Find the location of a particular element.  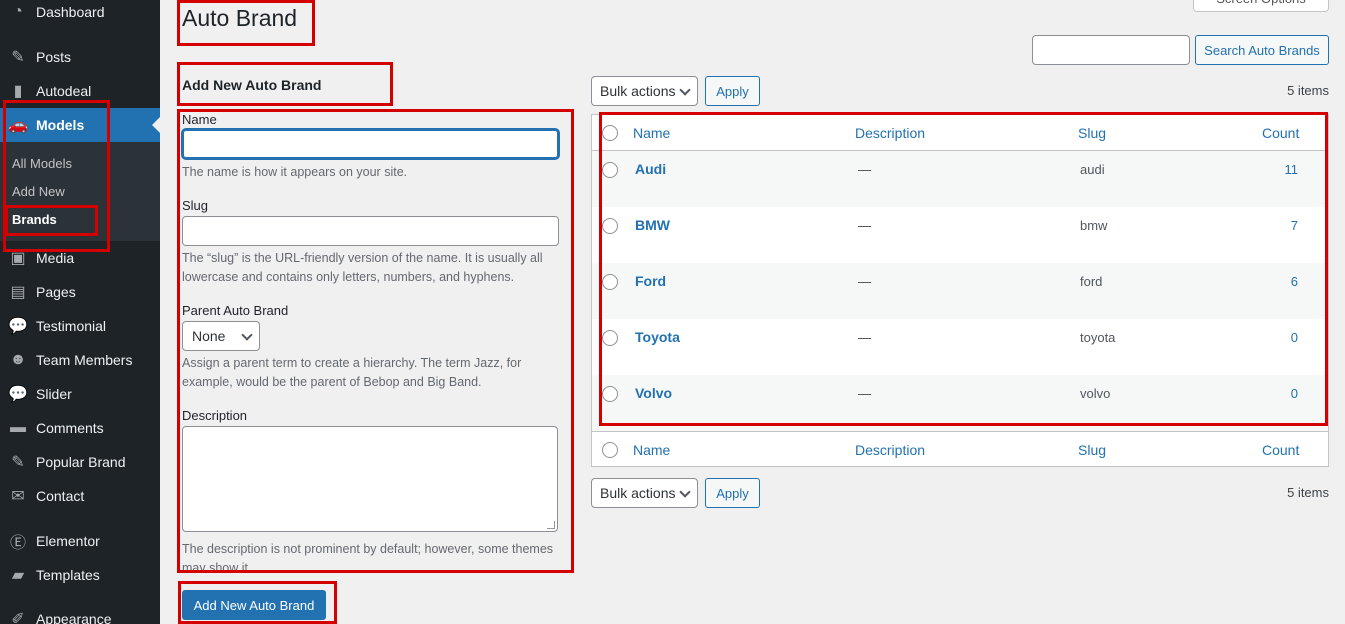

description-label: Description is located at coordinates (215, 415).